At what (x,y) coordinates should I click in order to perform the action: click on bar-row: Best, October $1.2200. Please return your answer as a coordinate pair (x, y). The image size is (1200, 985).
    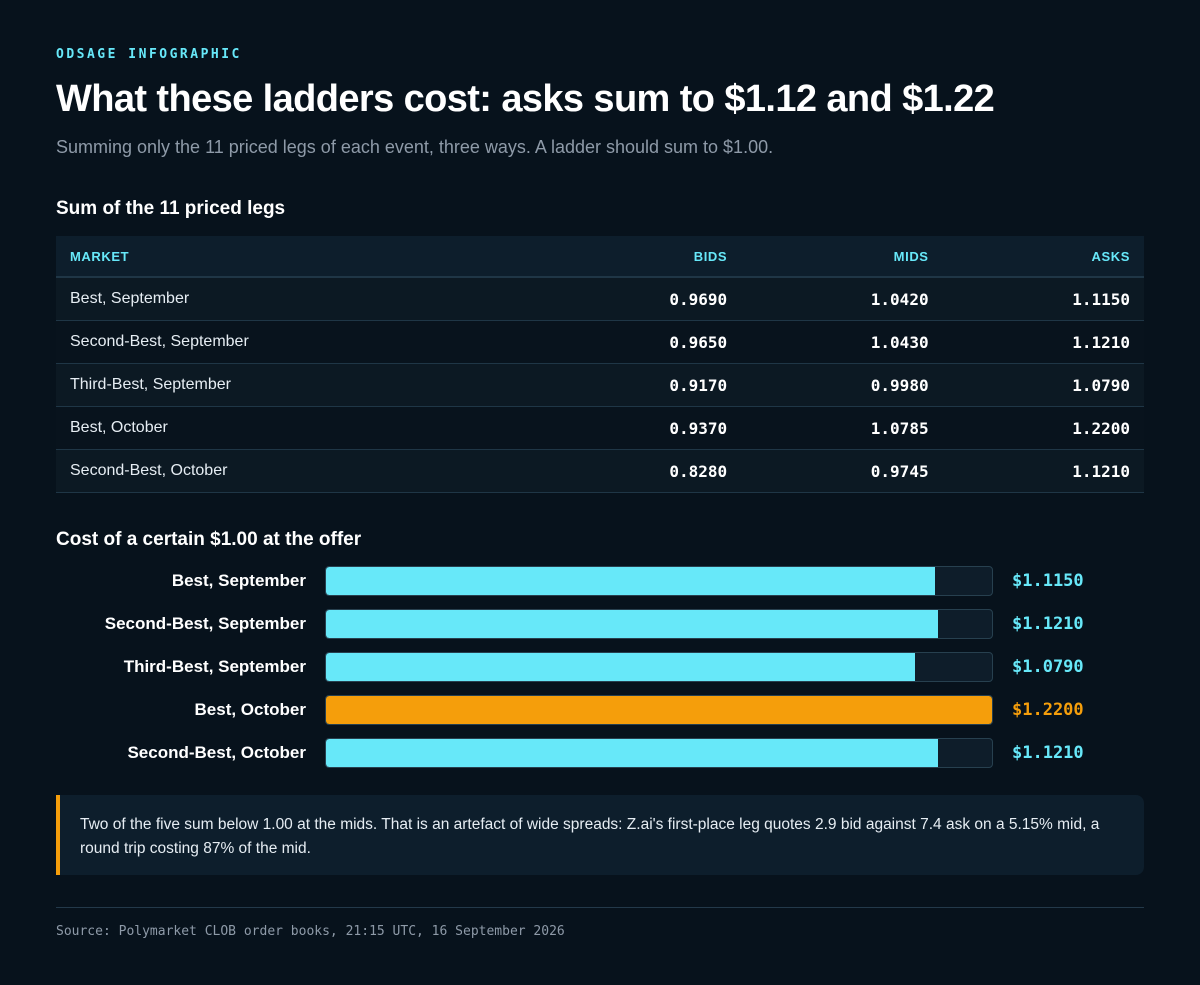
    Looking at the image, I should click on (600, 710).